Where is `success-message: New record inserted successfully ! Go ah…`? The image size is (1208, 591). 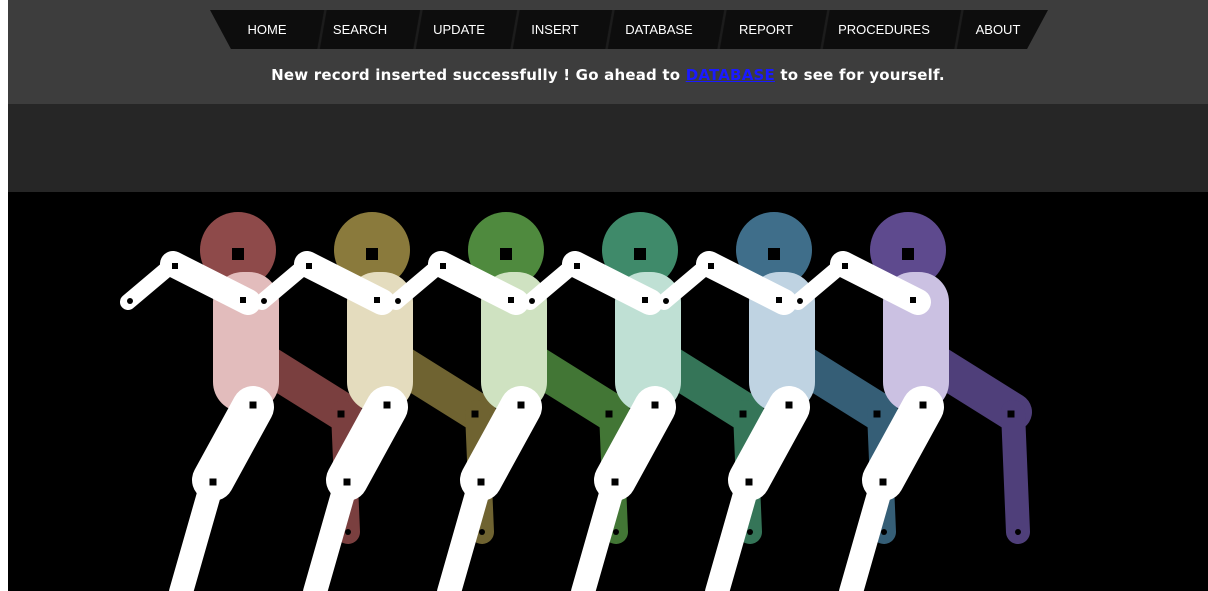 success-message: New record inserted successfully ! Go ah… is located at coordinates (608, 75).